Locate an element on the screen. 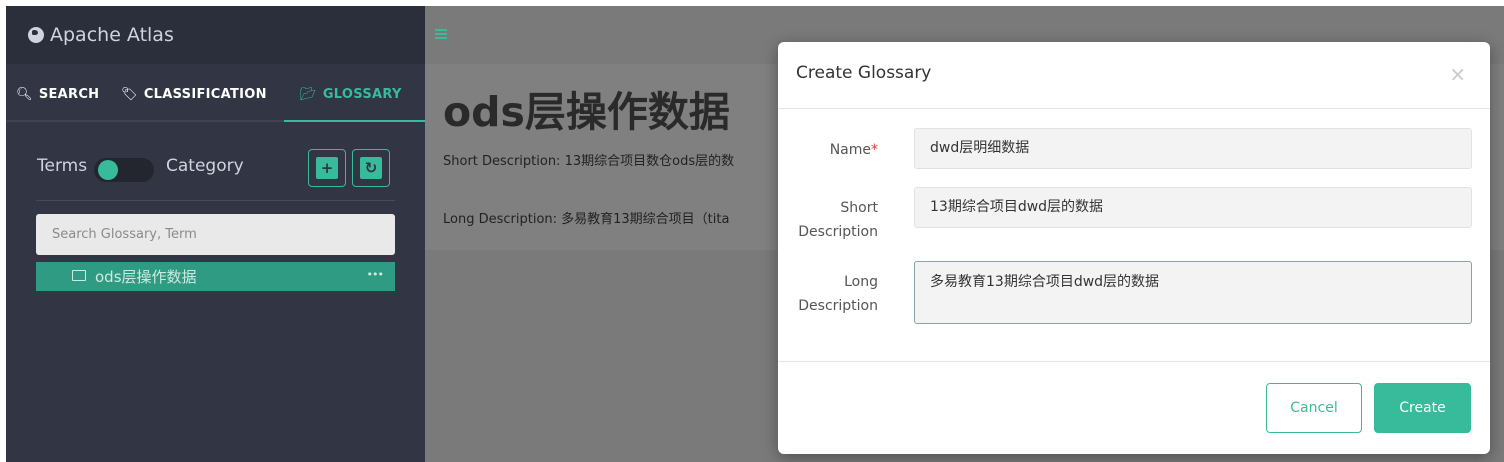  search-icon: 🔍︎ is located at coordinates (24, 94).